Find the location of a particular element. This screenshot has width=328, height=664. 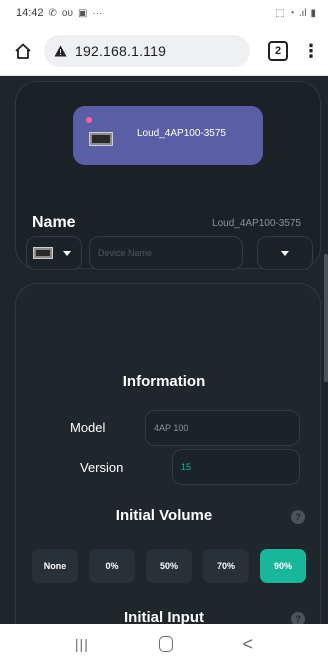

version-value: 15 is located at coordinates (186, 467).